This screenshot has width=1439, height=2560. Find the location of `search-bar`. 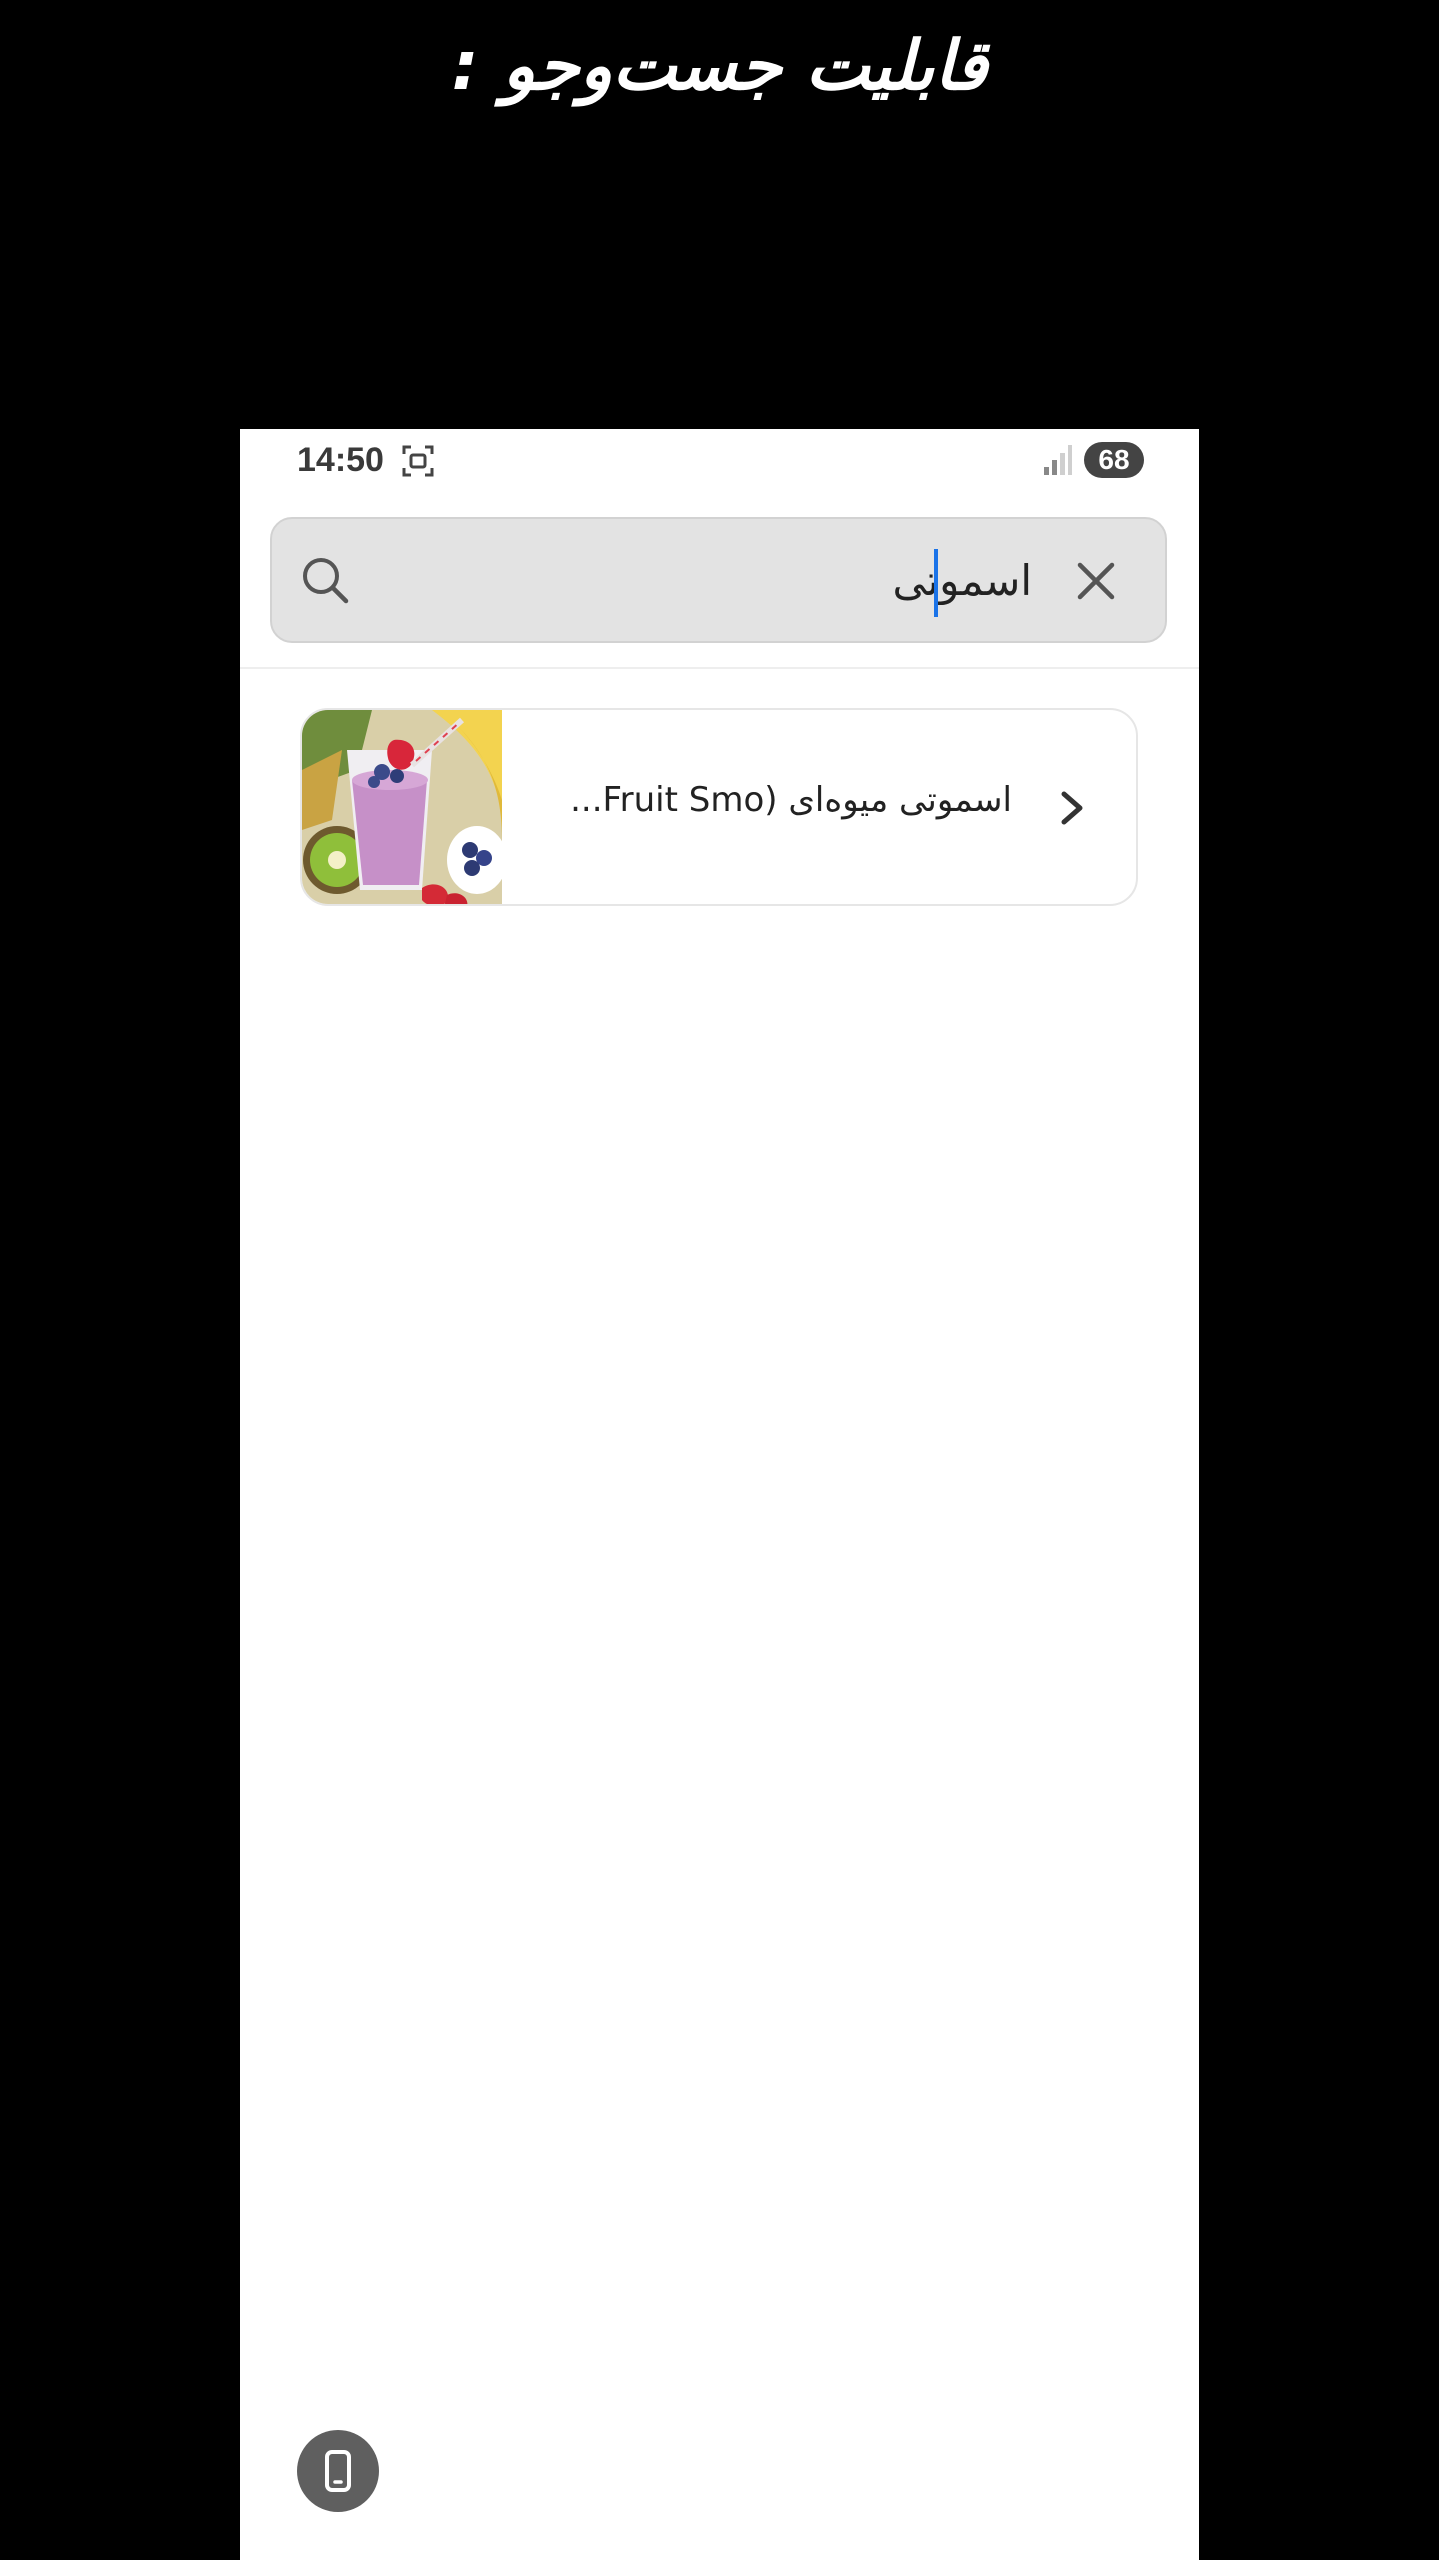

search-bar is located at coordinates (718, 580).